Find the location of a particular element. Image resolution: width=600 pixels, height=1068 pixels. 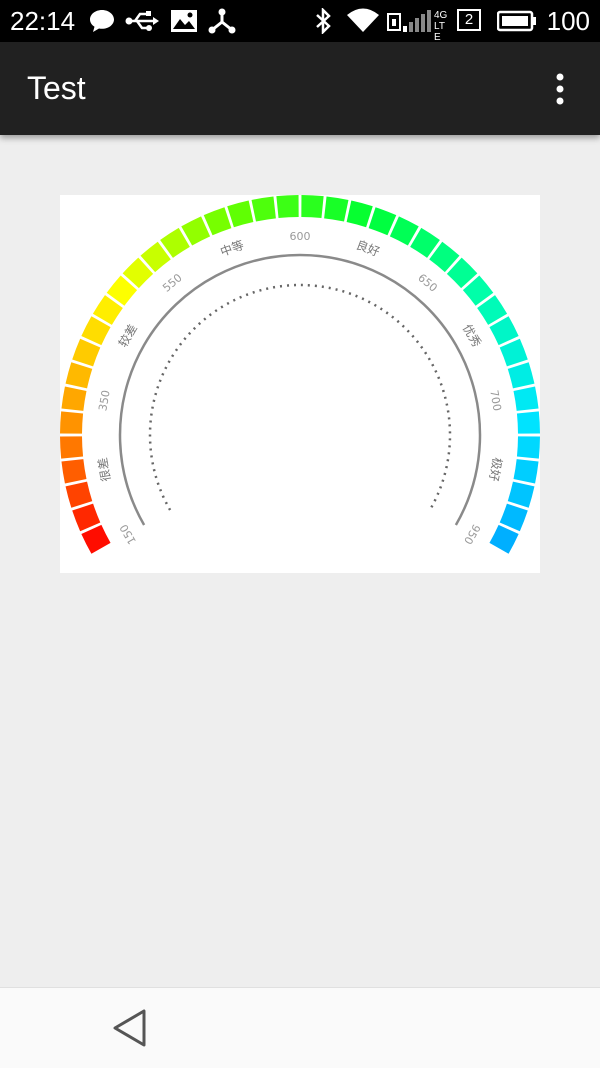

wifi-icon is located at coordinates (363, 20).